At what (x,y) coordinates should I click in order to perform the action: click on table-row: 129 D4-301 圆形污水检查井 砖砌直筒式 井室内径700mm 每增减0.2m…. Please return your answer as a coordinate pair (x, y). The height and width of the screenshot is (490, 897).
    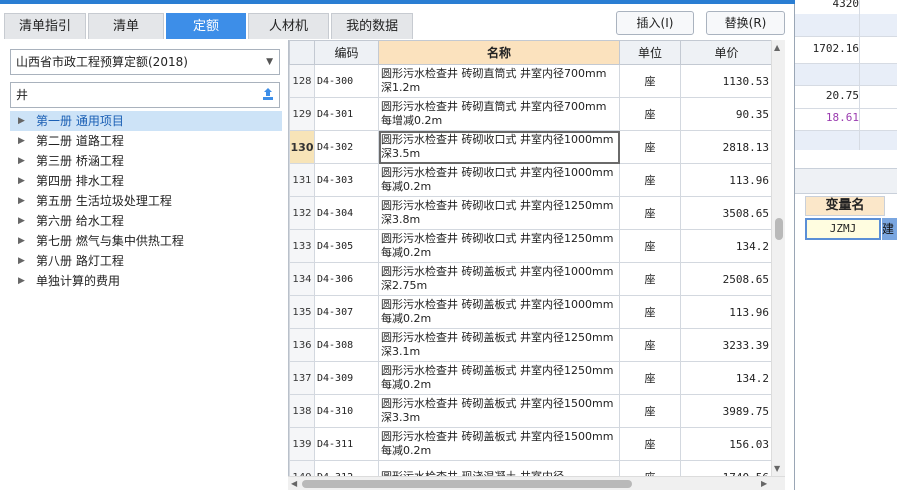
    Looking at the image, I should click on (530, 114).